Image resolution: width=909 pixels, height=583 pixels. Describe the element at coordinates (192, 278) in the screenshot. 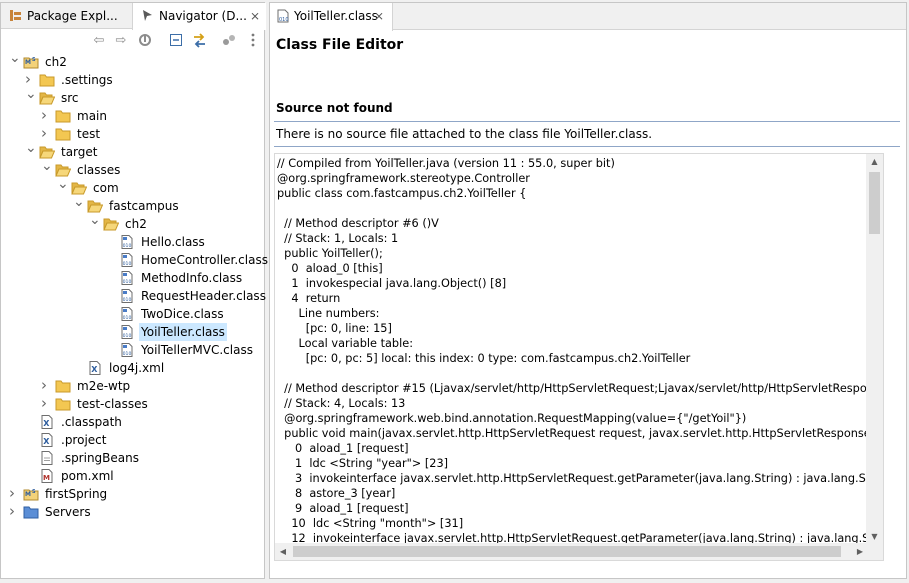

I see `tree-item-label: MethodInfo.class` at that location.